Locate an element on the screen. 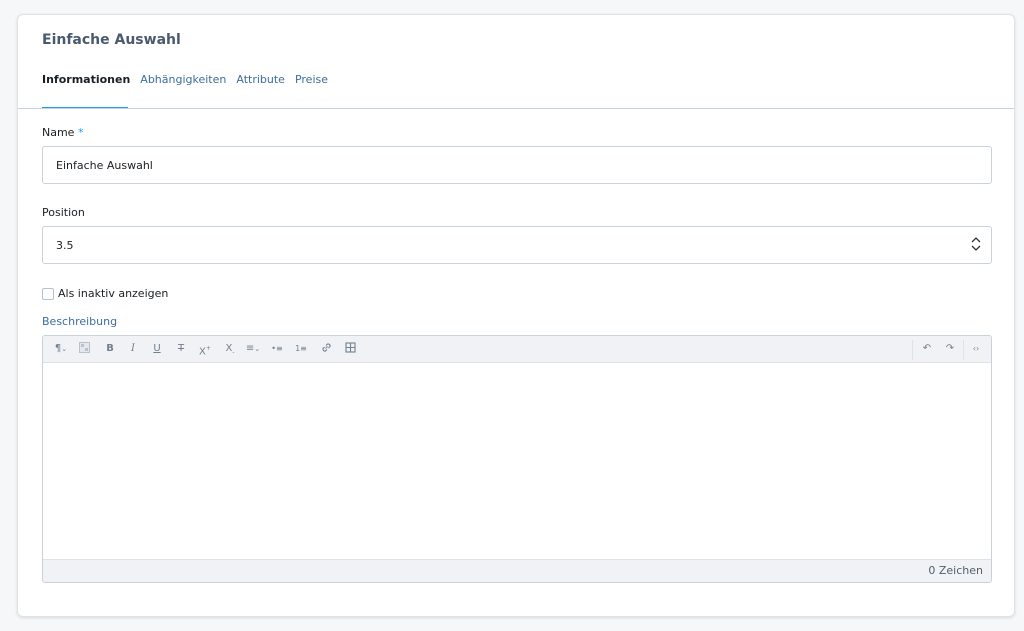 The width and height of the screenshot is (1024, 631). italic-button: I is located at coordinates (133, 349).